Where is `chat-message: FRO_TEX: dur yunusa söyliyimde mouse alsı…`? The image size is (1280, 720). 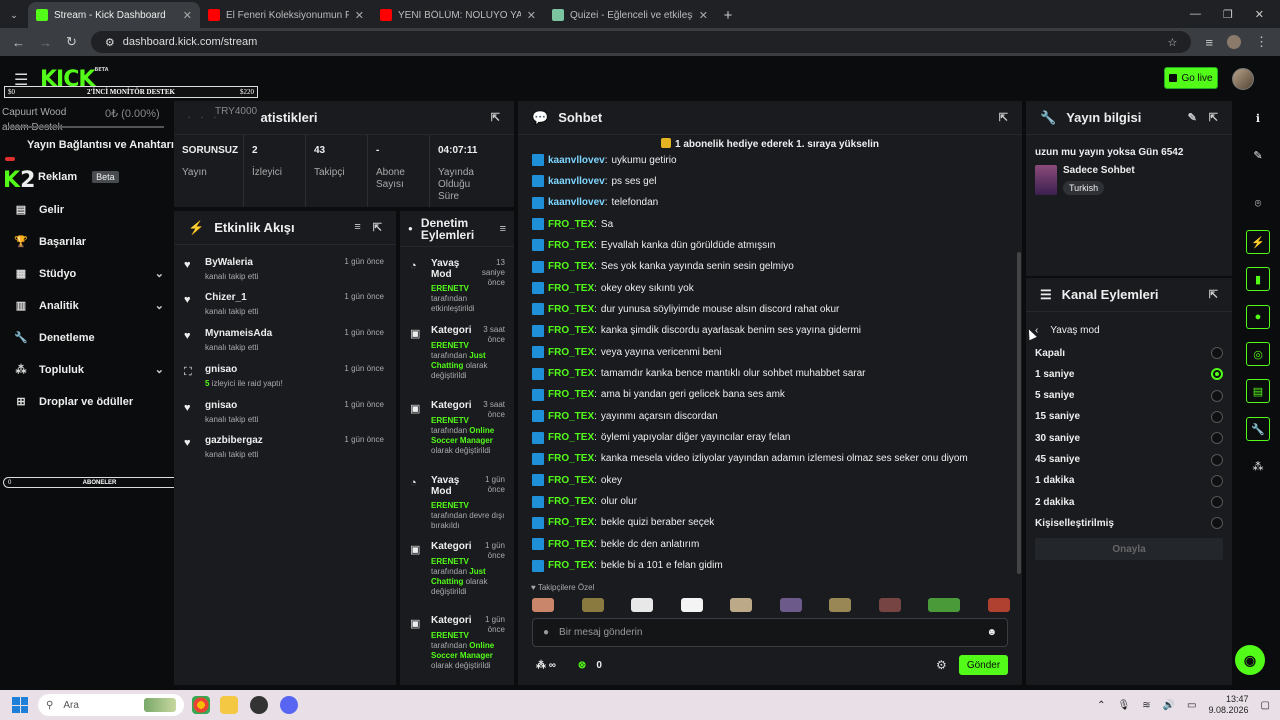 chat-message: FRO_TEX: dur yunusa söyliyimde mouse alsı… is located at coordinates (685, 309).